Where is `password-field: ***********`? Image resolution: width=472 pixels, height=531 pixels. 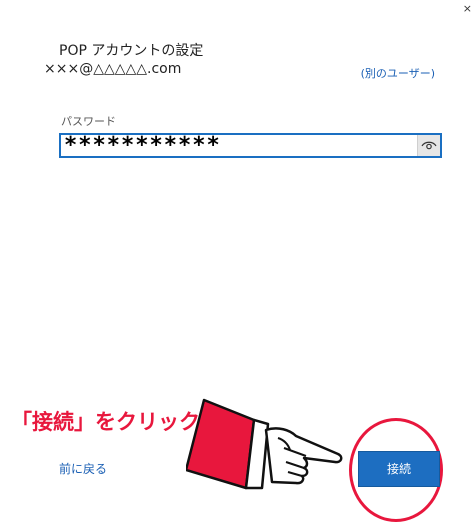
password-field: *********** is located at coordinates (250, 145).